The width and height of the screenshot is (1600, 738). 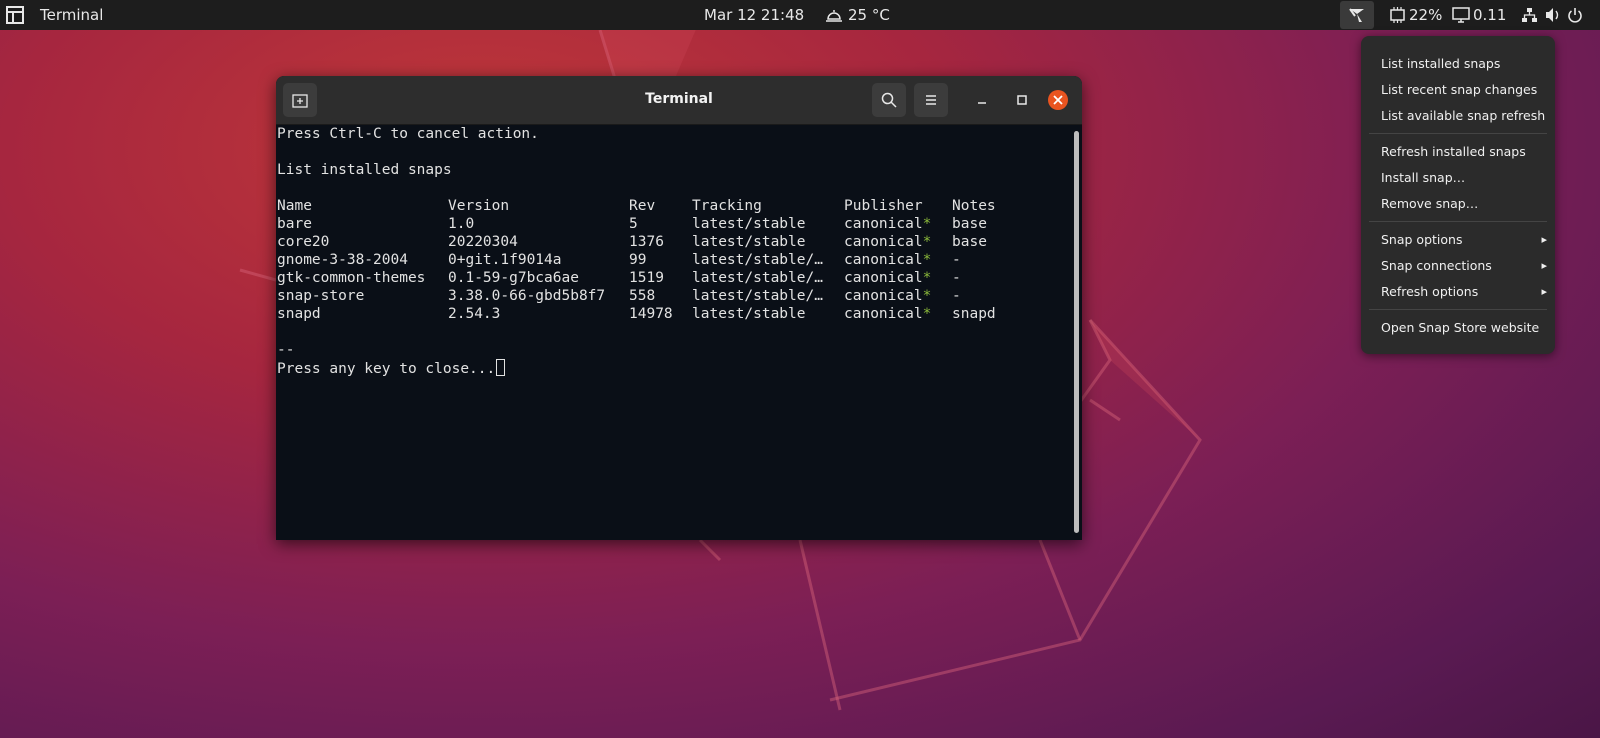 I want to click on system-load: 0.11, so click(x=1489, y=15).